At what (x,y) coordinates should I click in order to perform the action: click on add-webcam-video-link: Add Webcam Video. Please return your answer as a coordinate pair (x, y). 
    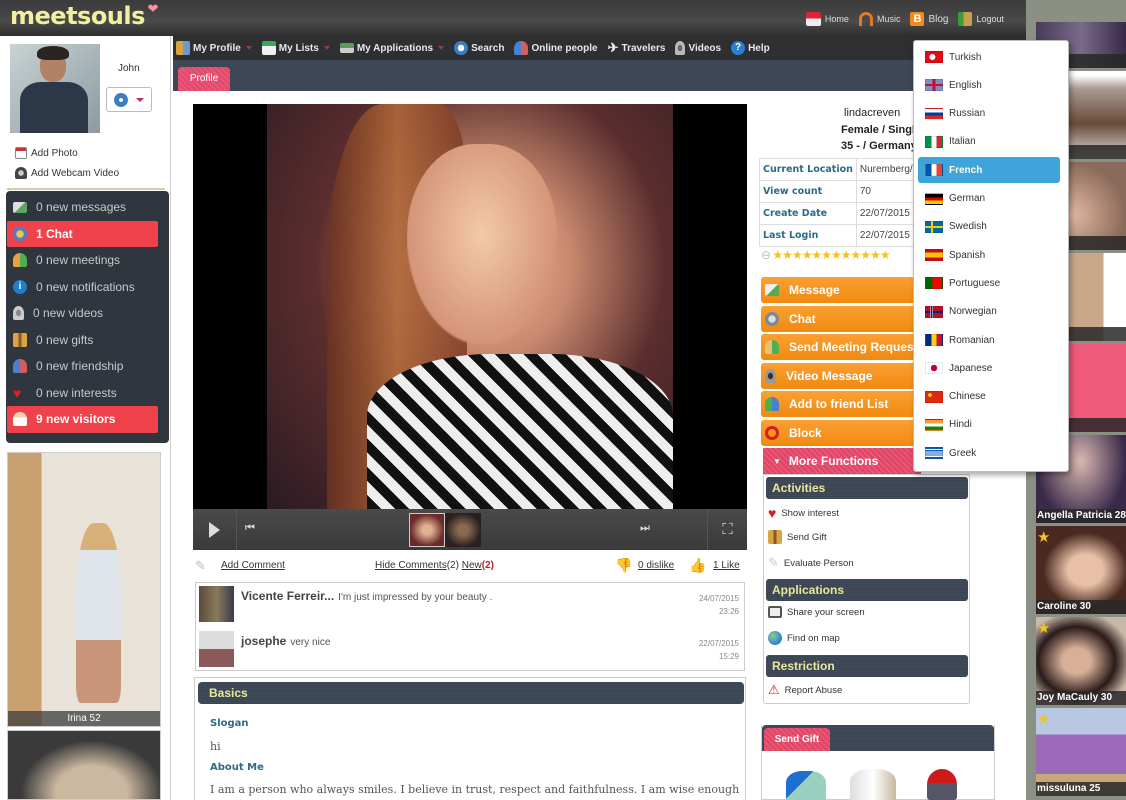
    Looking at the image, I should click on (67, 173).